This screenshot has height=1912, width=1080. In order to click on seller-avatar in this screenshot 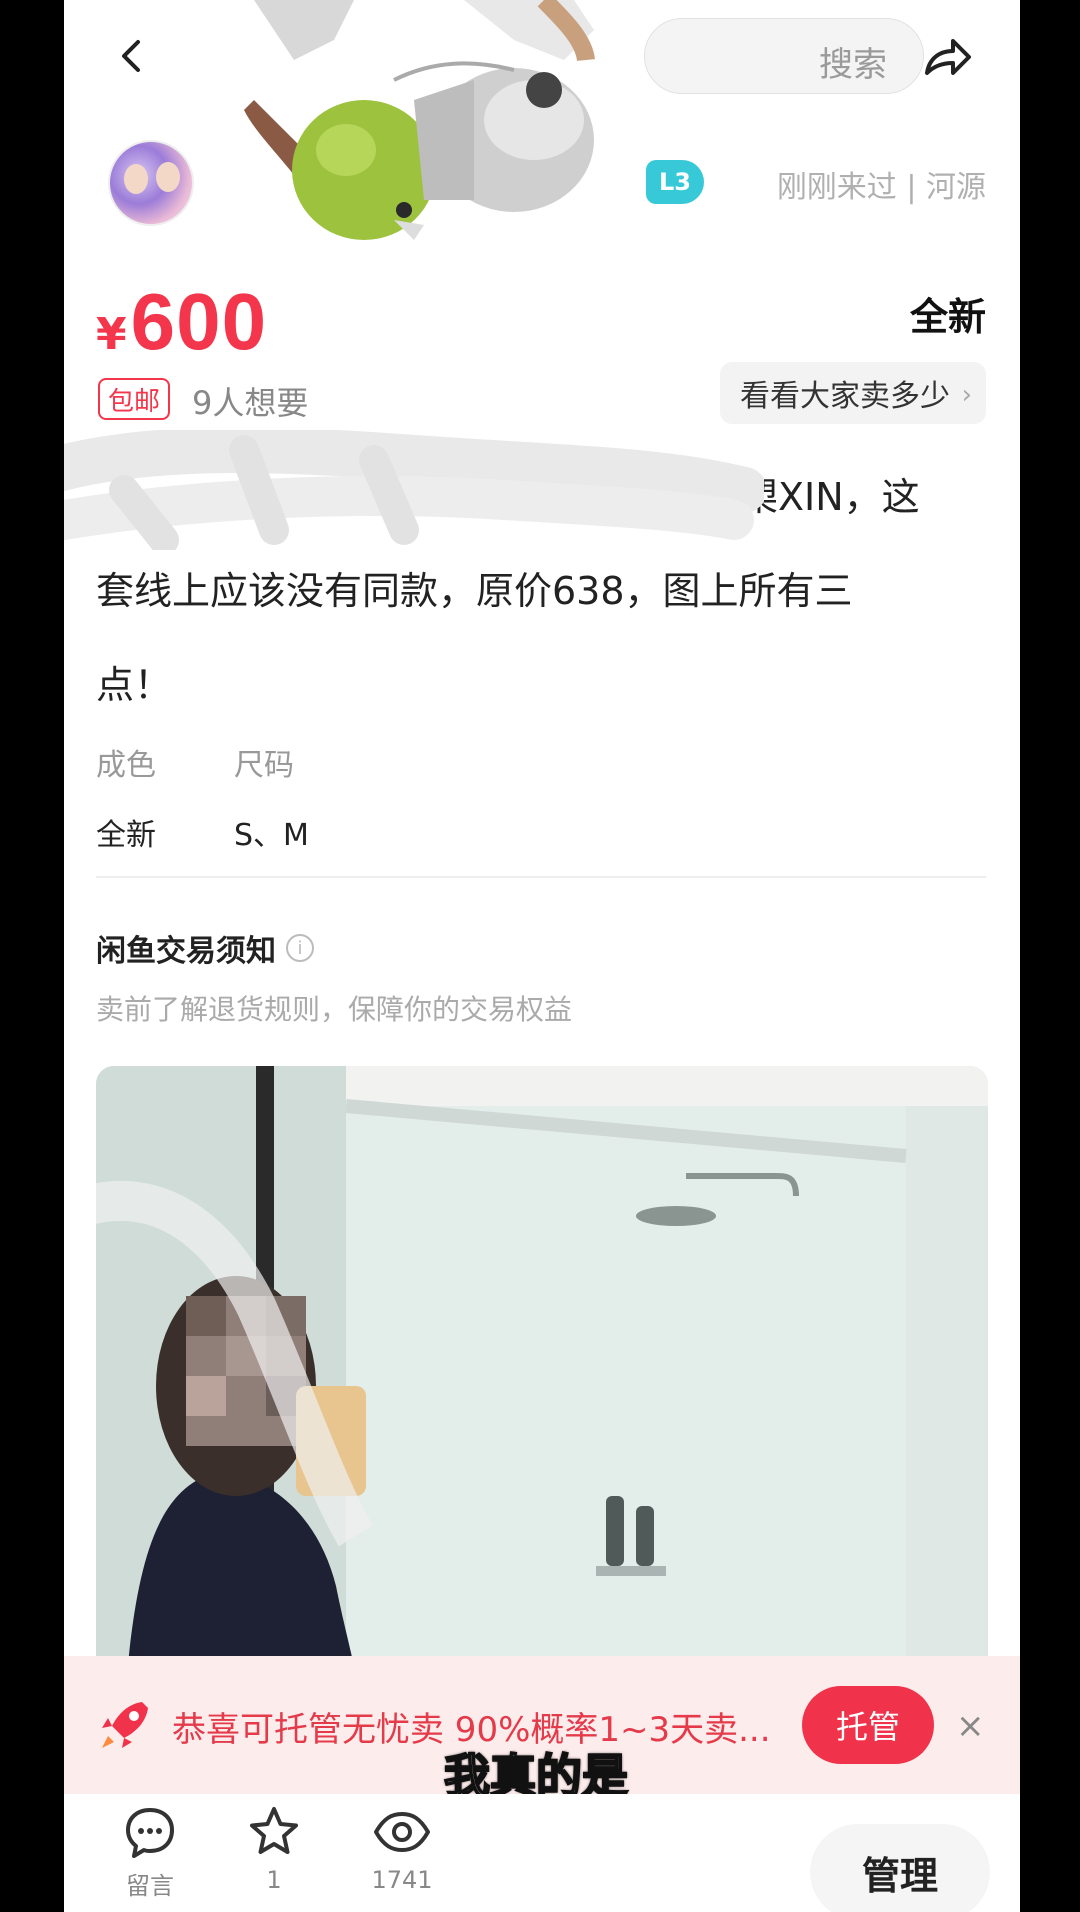, I will do `click(151, 183)`.